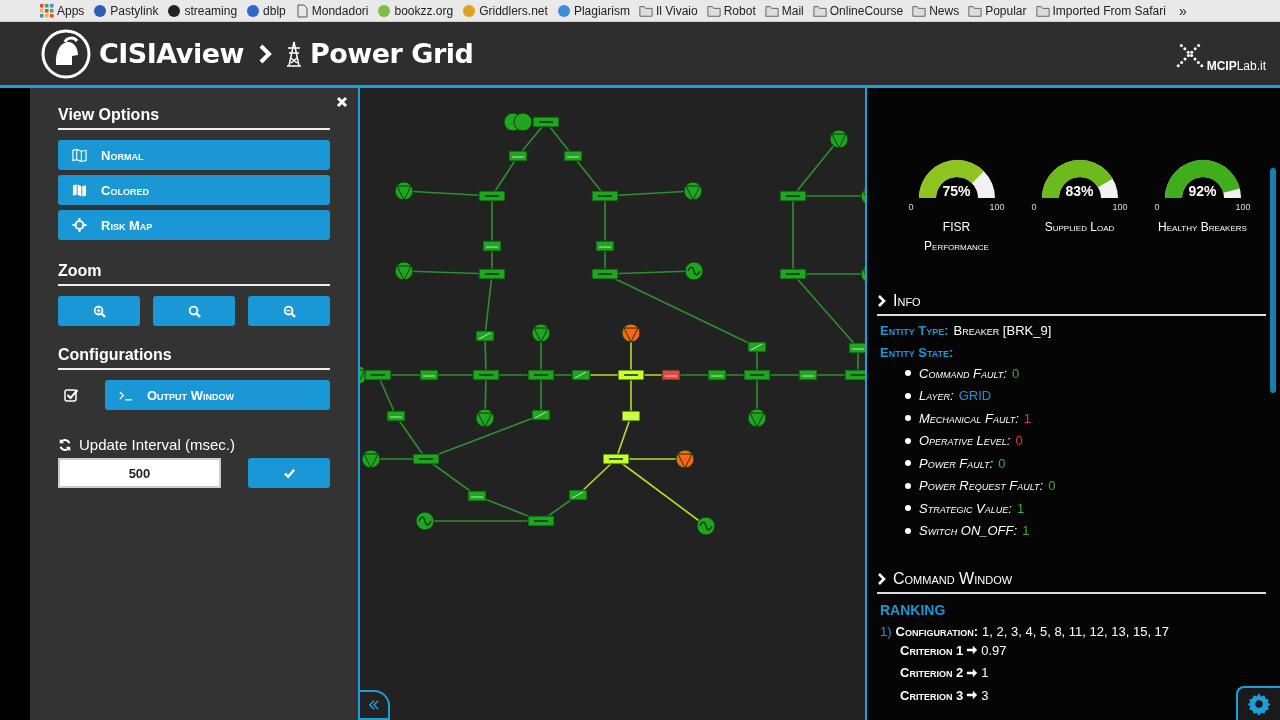 This screenshot has height=720, width=1280. I want to click on update-interval-label: Update Interval (msec.), so click(157, 444).